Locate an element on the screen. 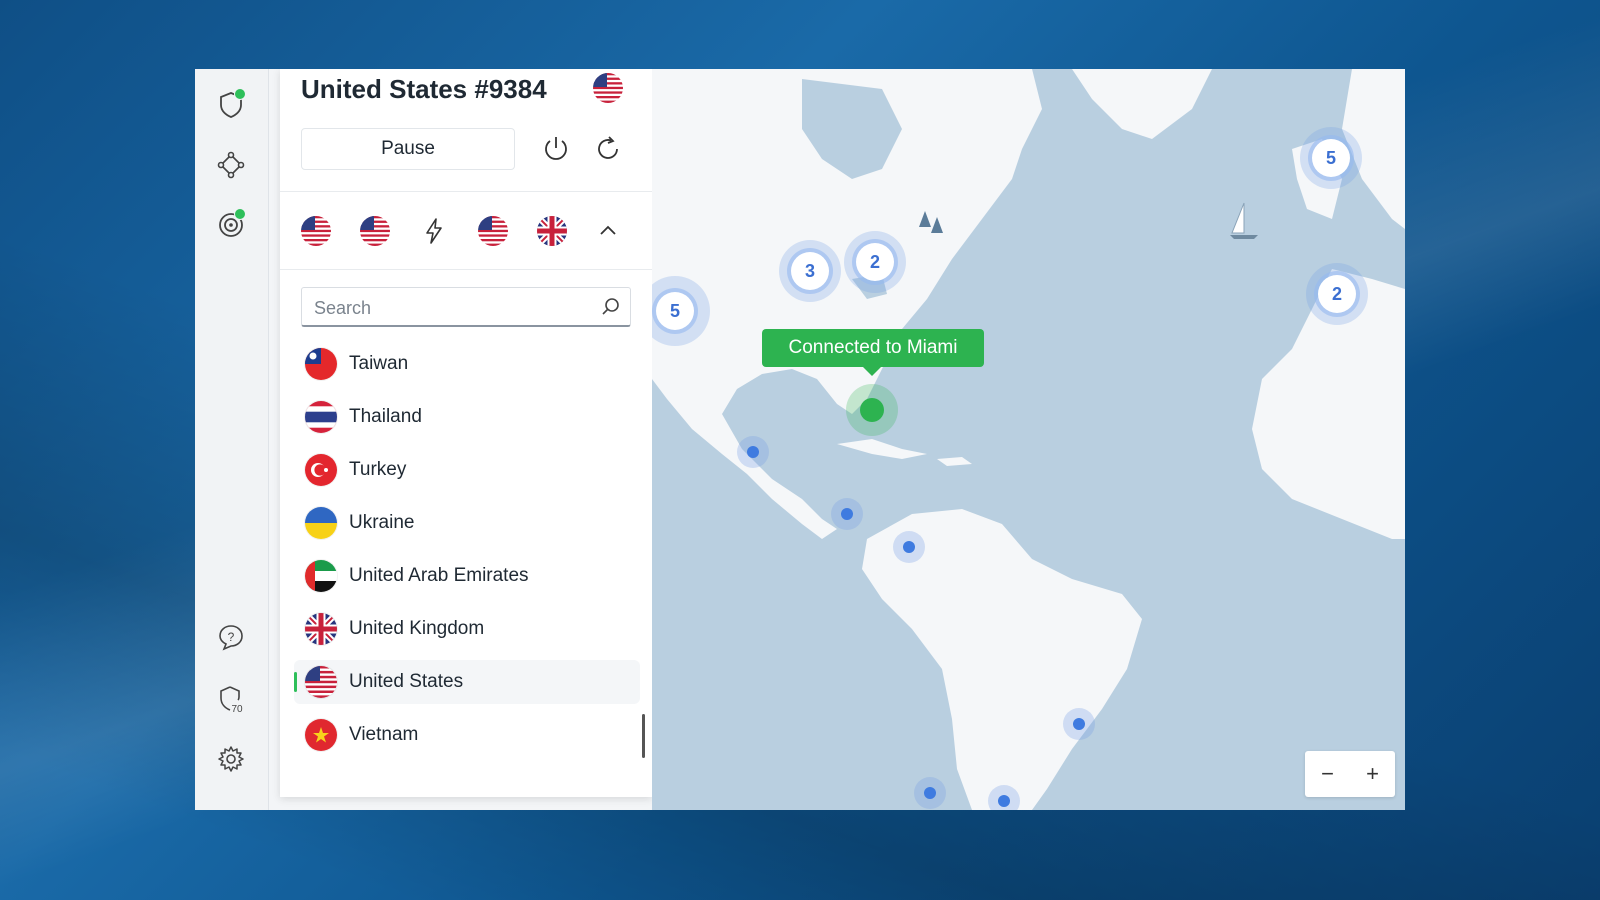  meshnet-icon is located at coordinates (231, 165).